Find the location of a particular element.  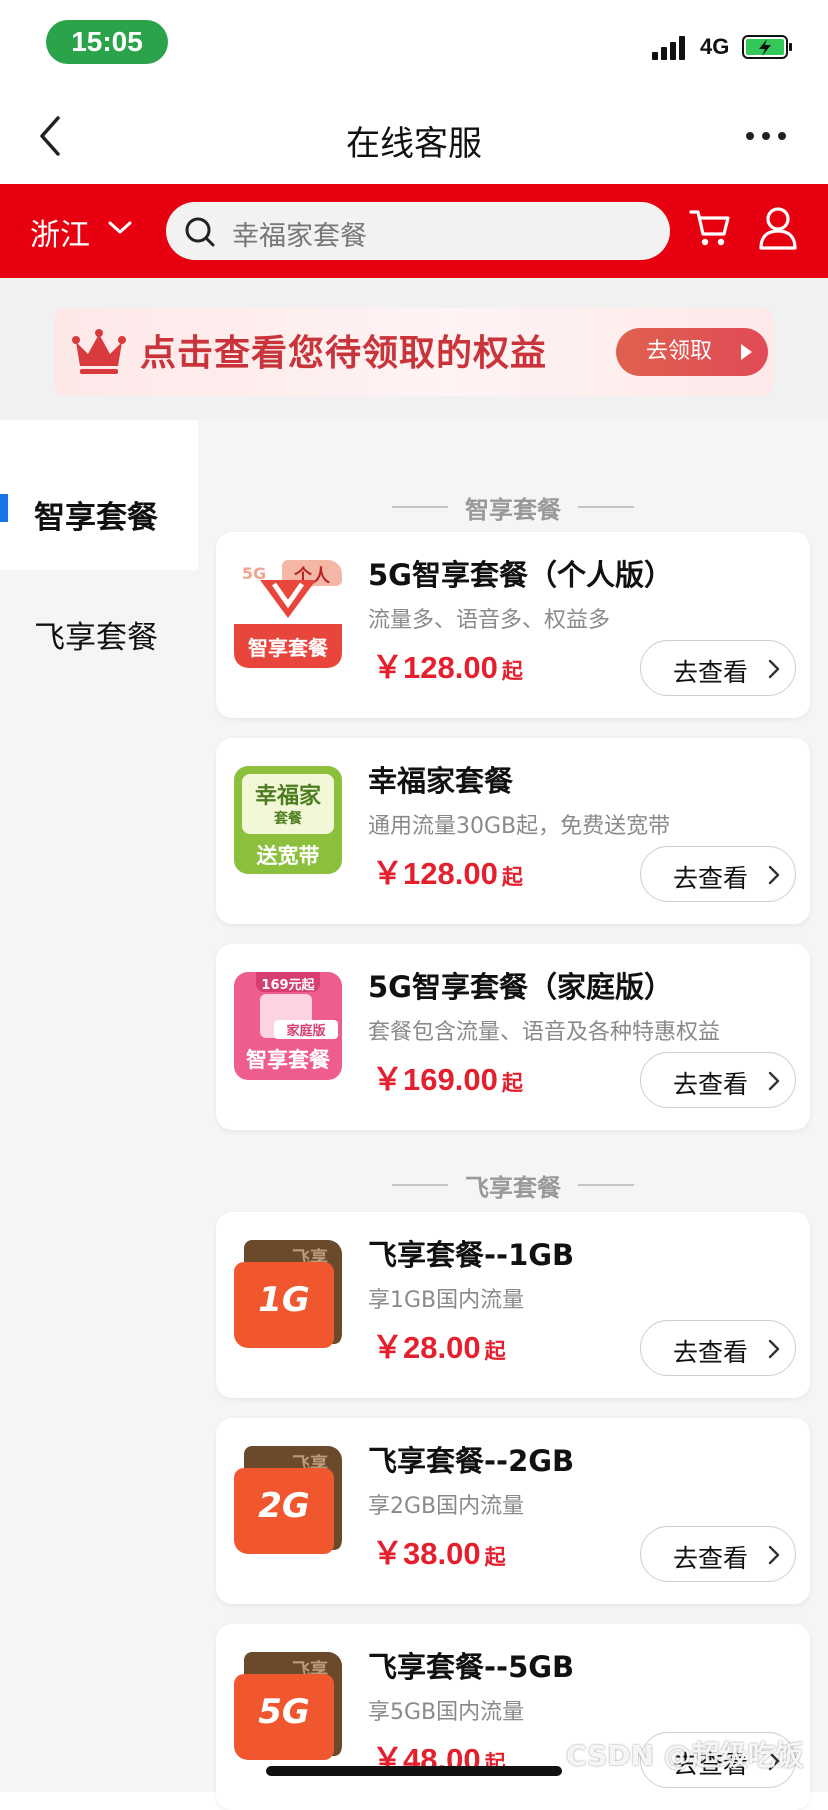

claim-button: 去领取 is located at coordinates (692, 352).